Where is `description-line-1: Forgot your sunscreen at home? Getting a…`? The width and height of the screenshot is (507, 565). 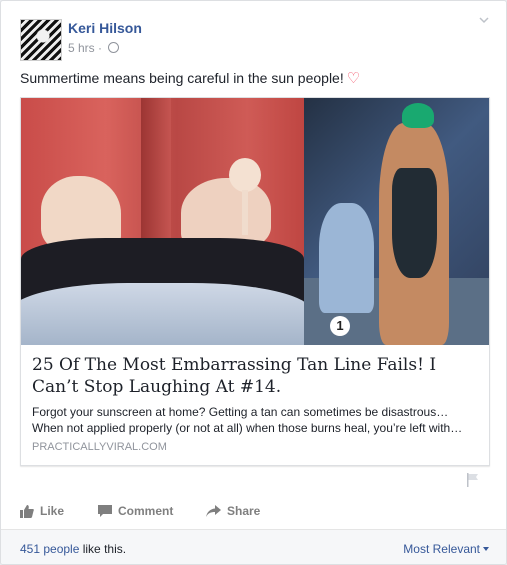
description-line-1: Forgot your sunscreen at home? Getting a… is located at coordinates (240, 412).